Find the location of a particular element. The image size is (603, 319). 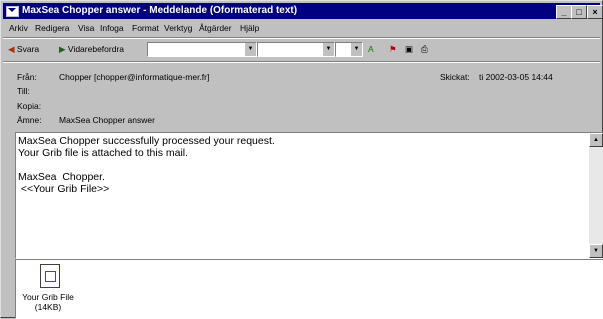

reply-label: Svara is located at coordinates (28, 49).